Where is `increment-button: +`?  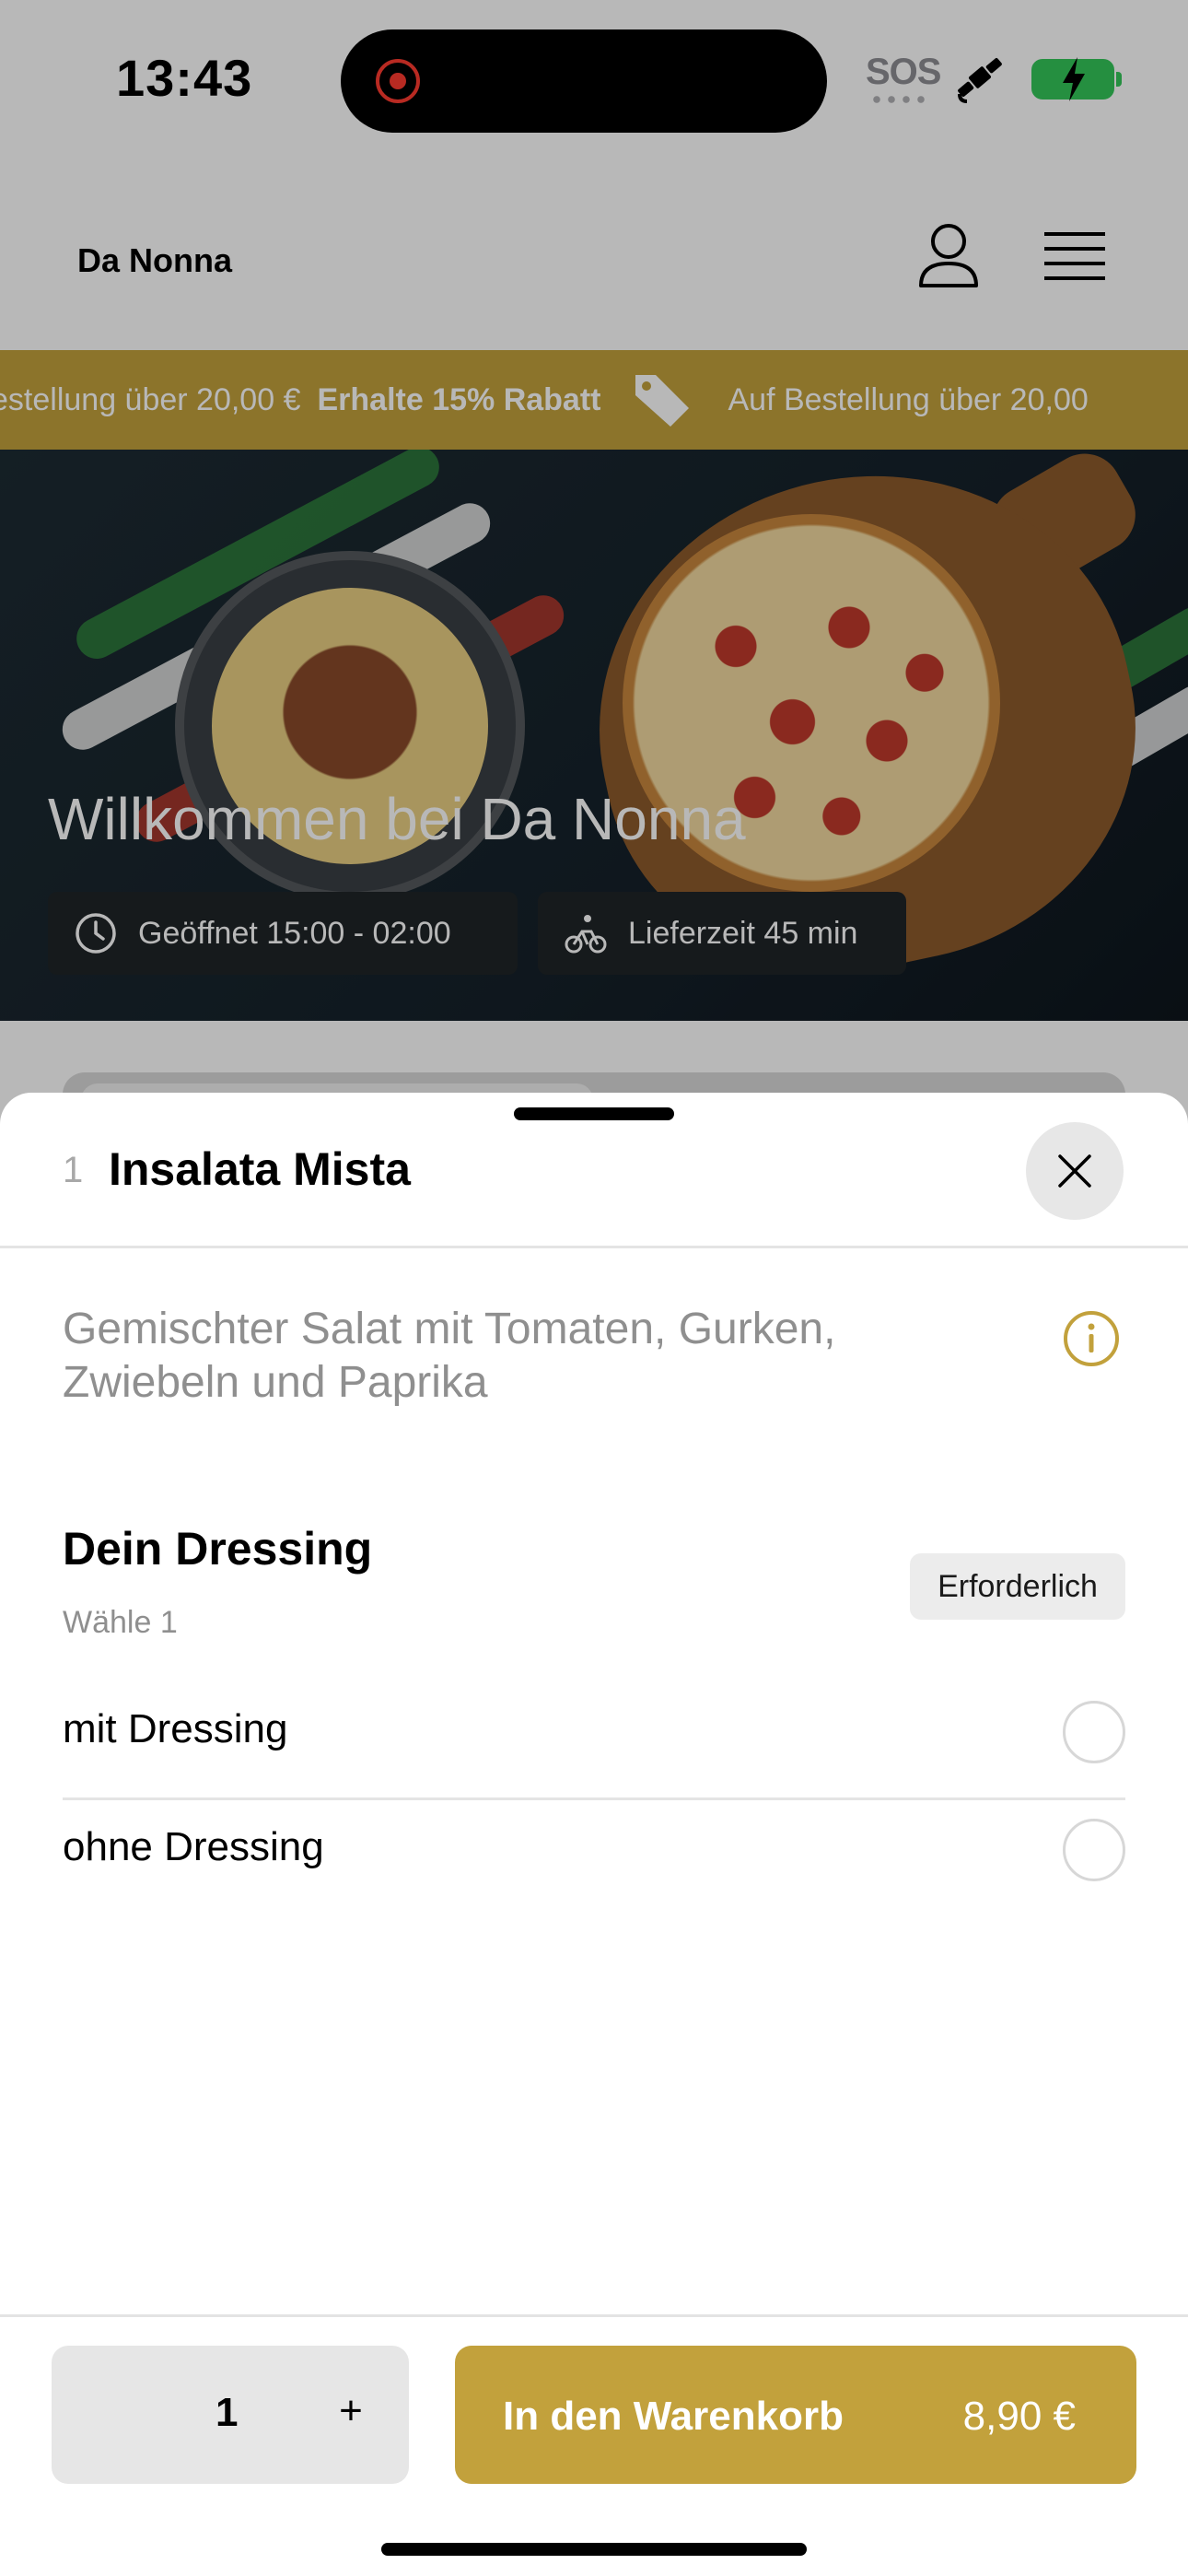
increment-button: + is located at coordinates (351, 2411).